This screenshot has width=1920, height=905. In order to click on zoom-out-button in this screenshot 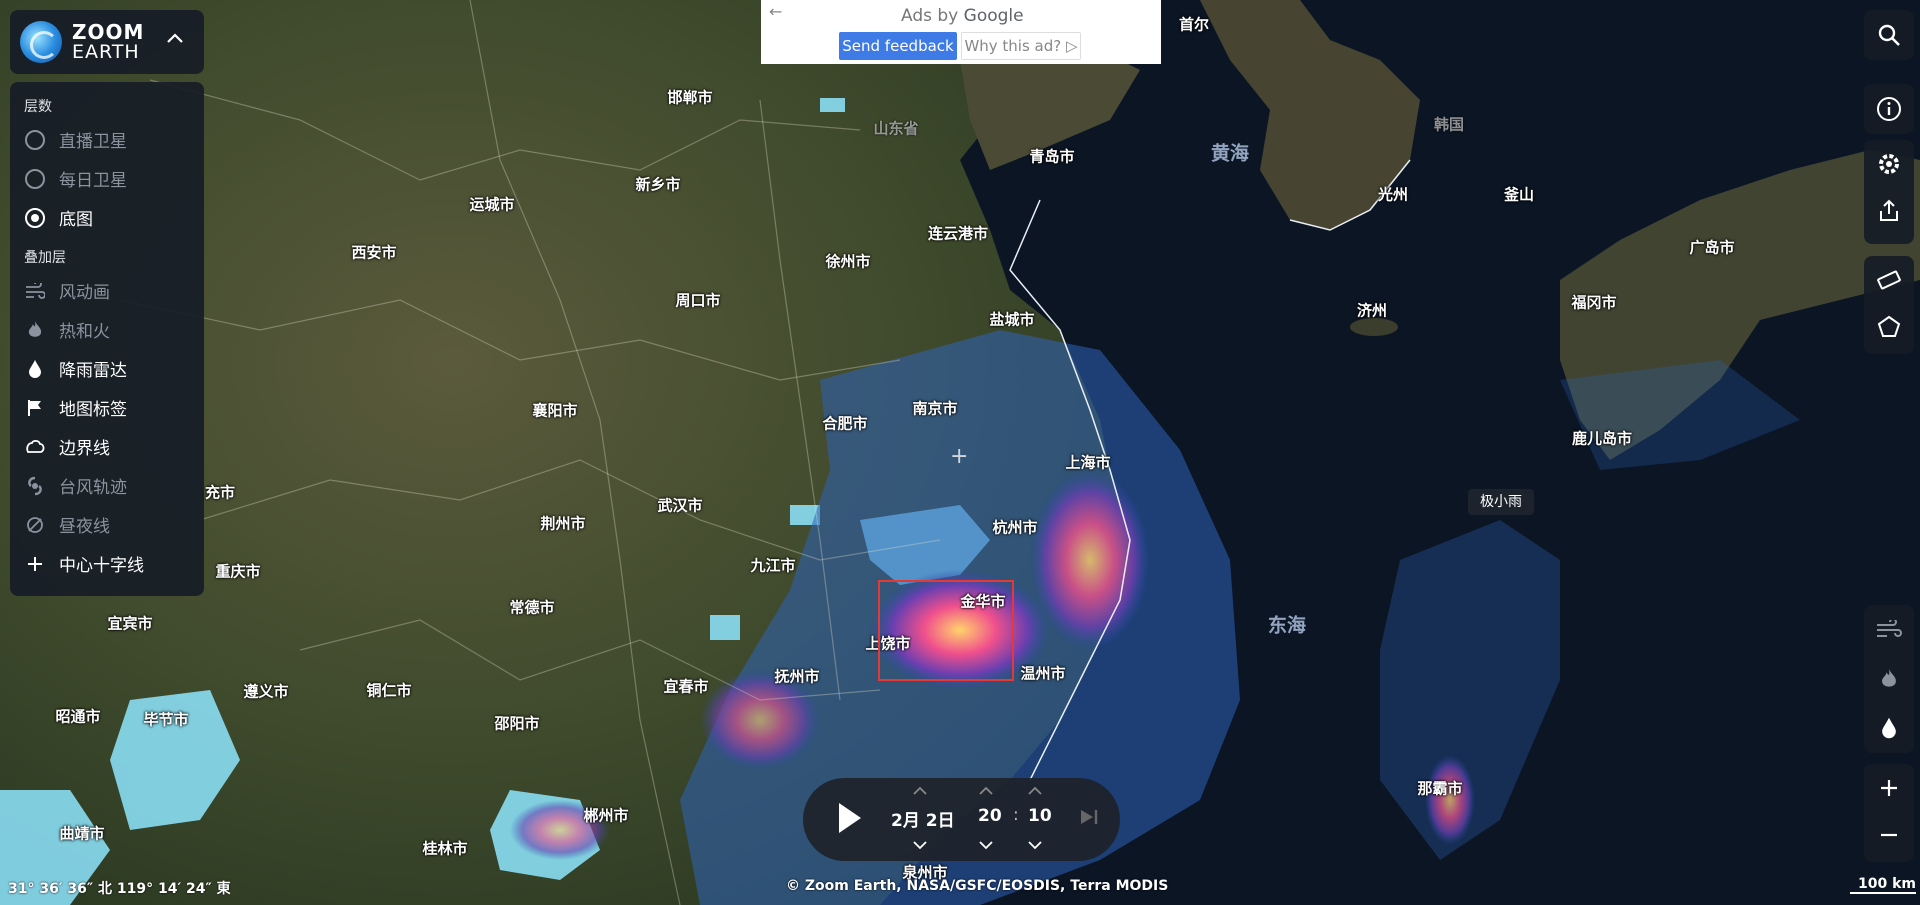, I will do `click(1889, 834)`.